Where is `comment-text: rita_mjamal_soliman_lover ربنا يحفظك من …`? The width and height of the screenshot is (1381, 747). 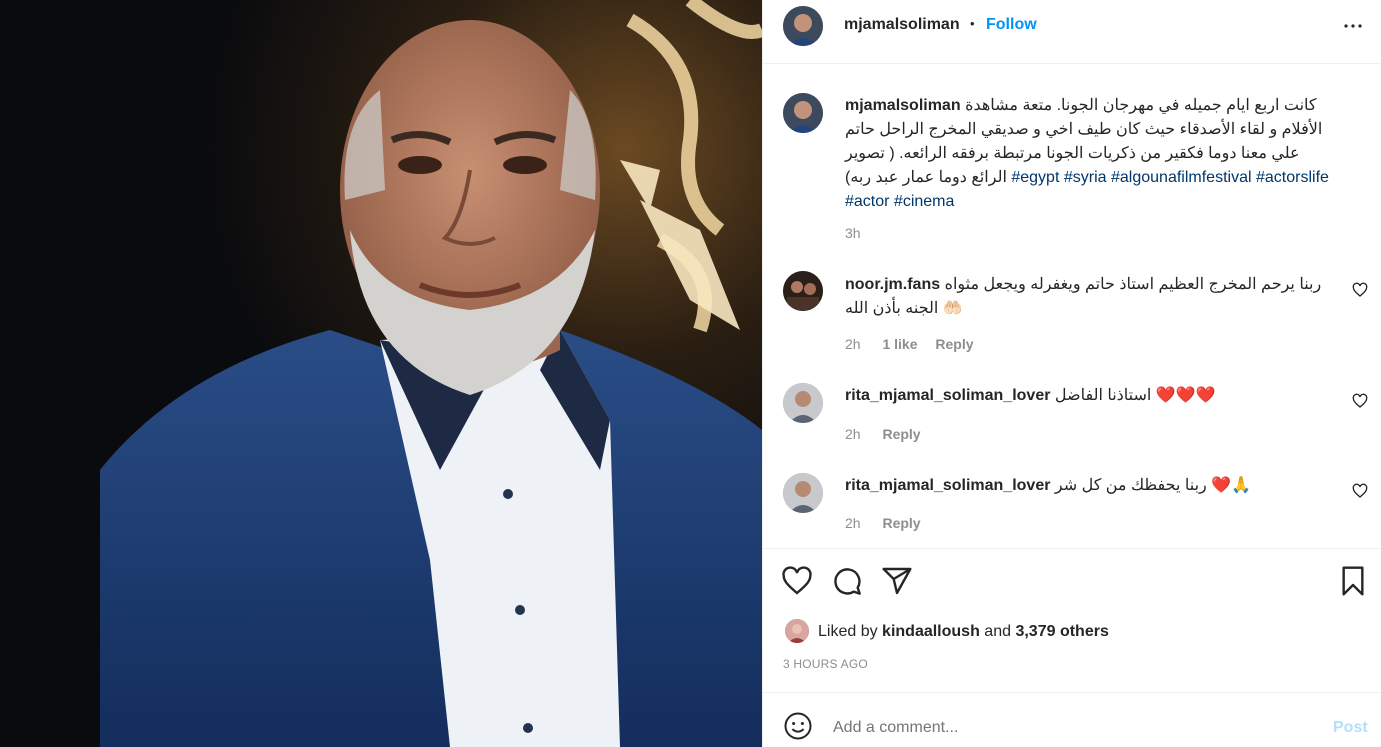
comment-text: rita_mjamal_soliman_lover ربنا يحفظك من … is located at coordinates (1090, 486).